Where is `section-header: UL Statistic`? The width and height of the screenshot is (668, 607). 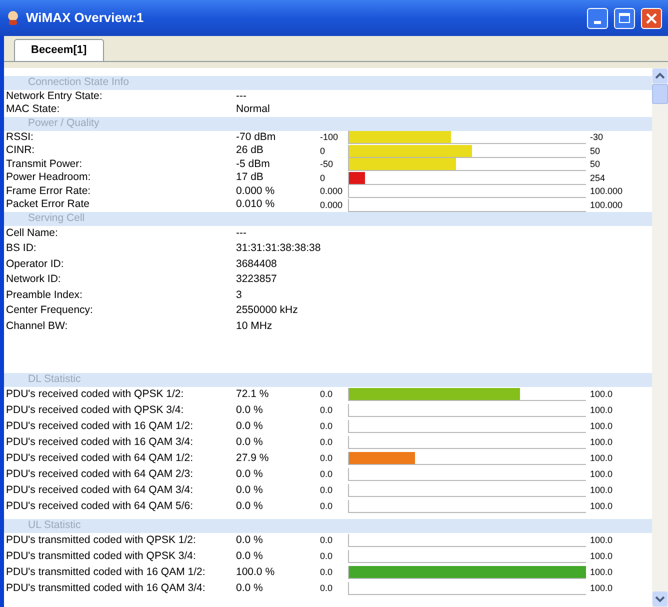
section-header: UL Statistic is located at coordinates (328, 525).